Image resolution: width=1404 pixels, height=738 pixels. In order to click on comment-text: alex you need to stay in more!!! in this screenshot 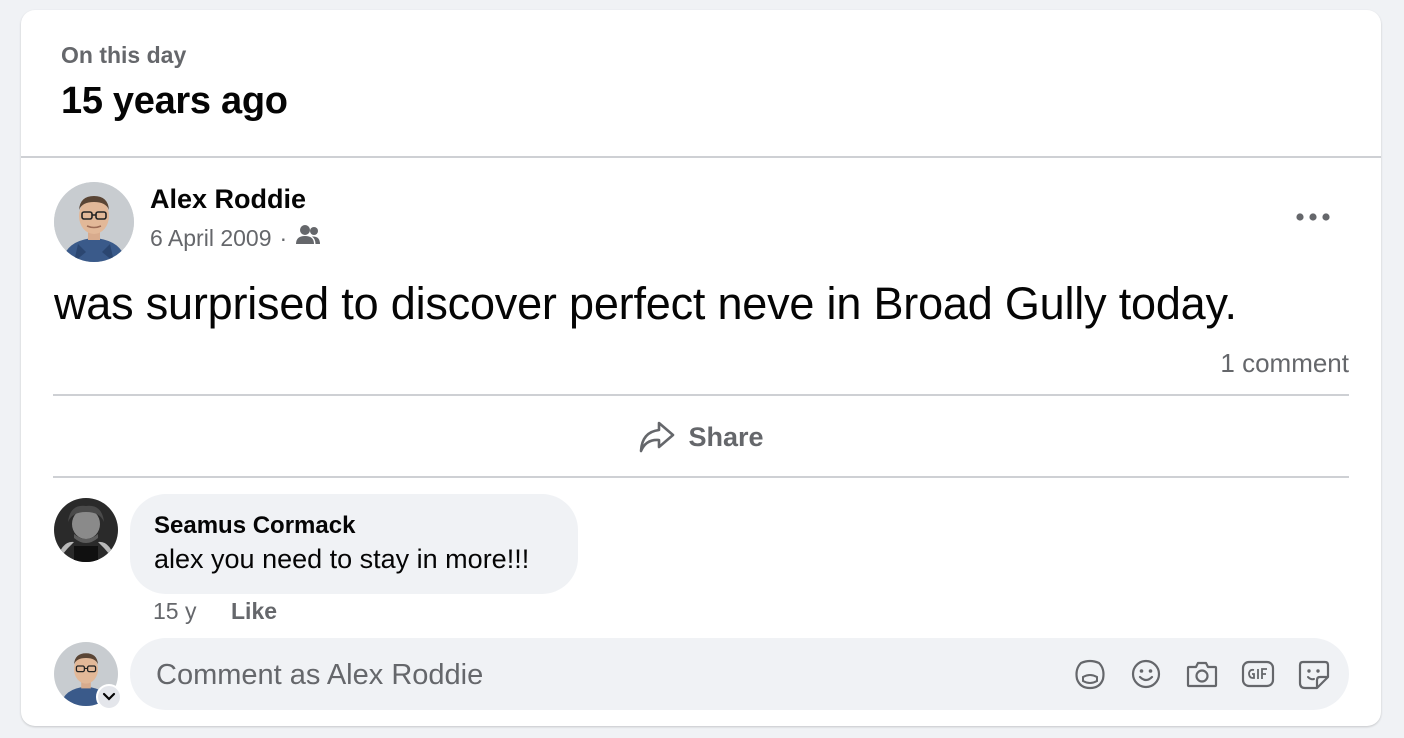, I will do `click(342, 559)`.